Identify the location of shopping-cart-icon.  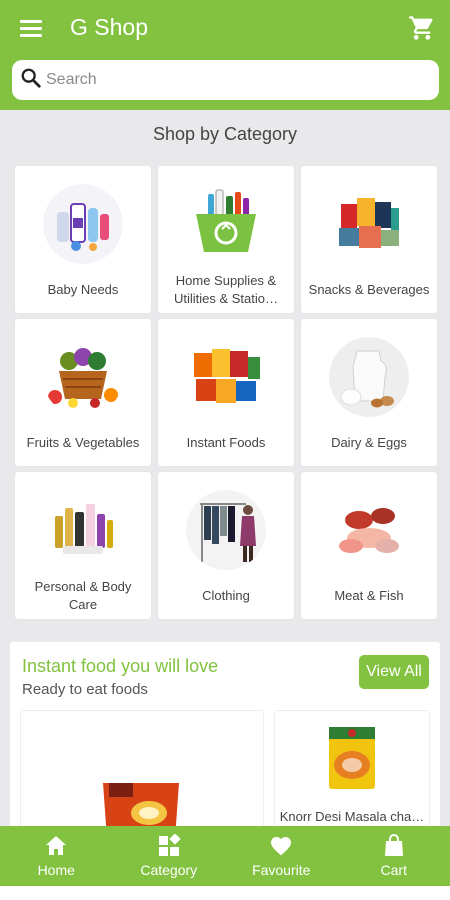
(422, 28).